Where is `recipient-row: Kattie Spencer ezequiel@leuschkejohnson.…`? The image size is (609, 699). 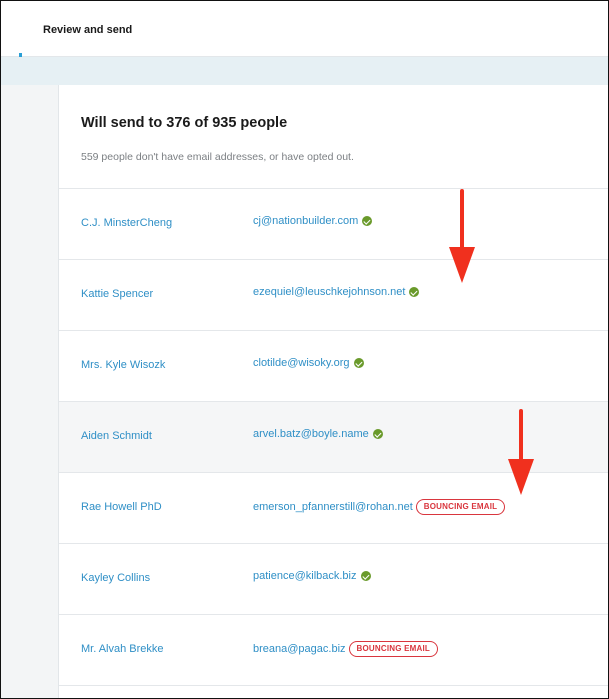
recipient-row: Kattie Spencer ezequiel@leuschkejohnson.… is located at coordinates (333, 295).